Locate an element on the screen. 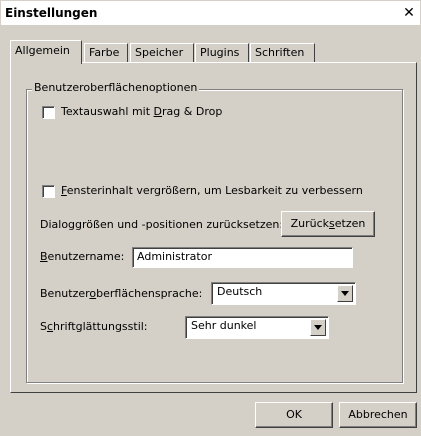 Image resolution: width=421 pixels, height=436 pixels. tab-speicher: Speicher is located at coordinates (162, 53).